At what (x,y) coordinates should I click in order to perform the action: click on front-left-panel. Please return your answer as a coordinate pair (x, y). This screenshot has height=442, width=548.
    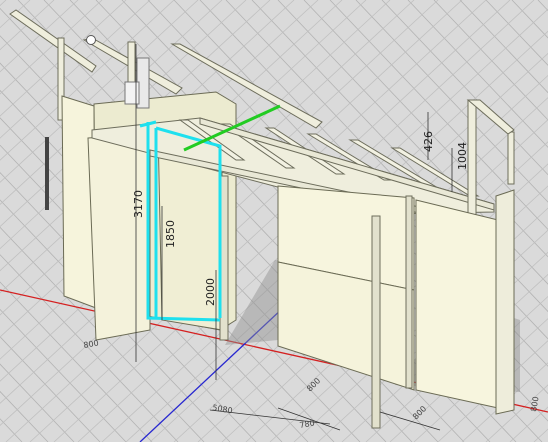
    Looking at the image, I should click on (119, 237).